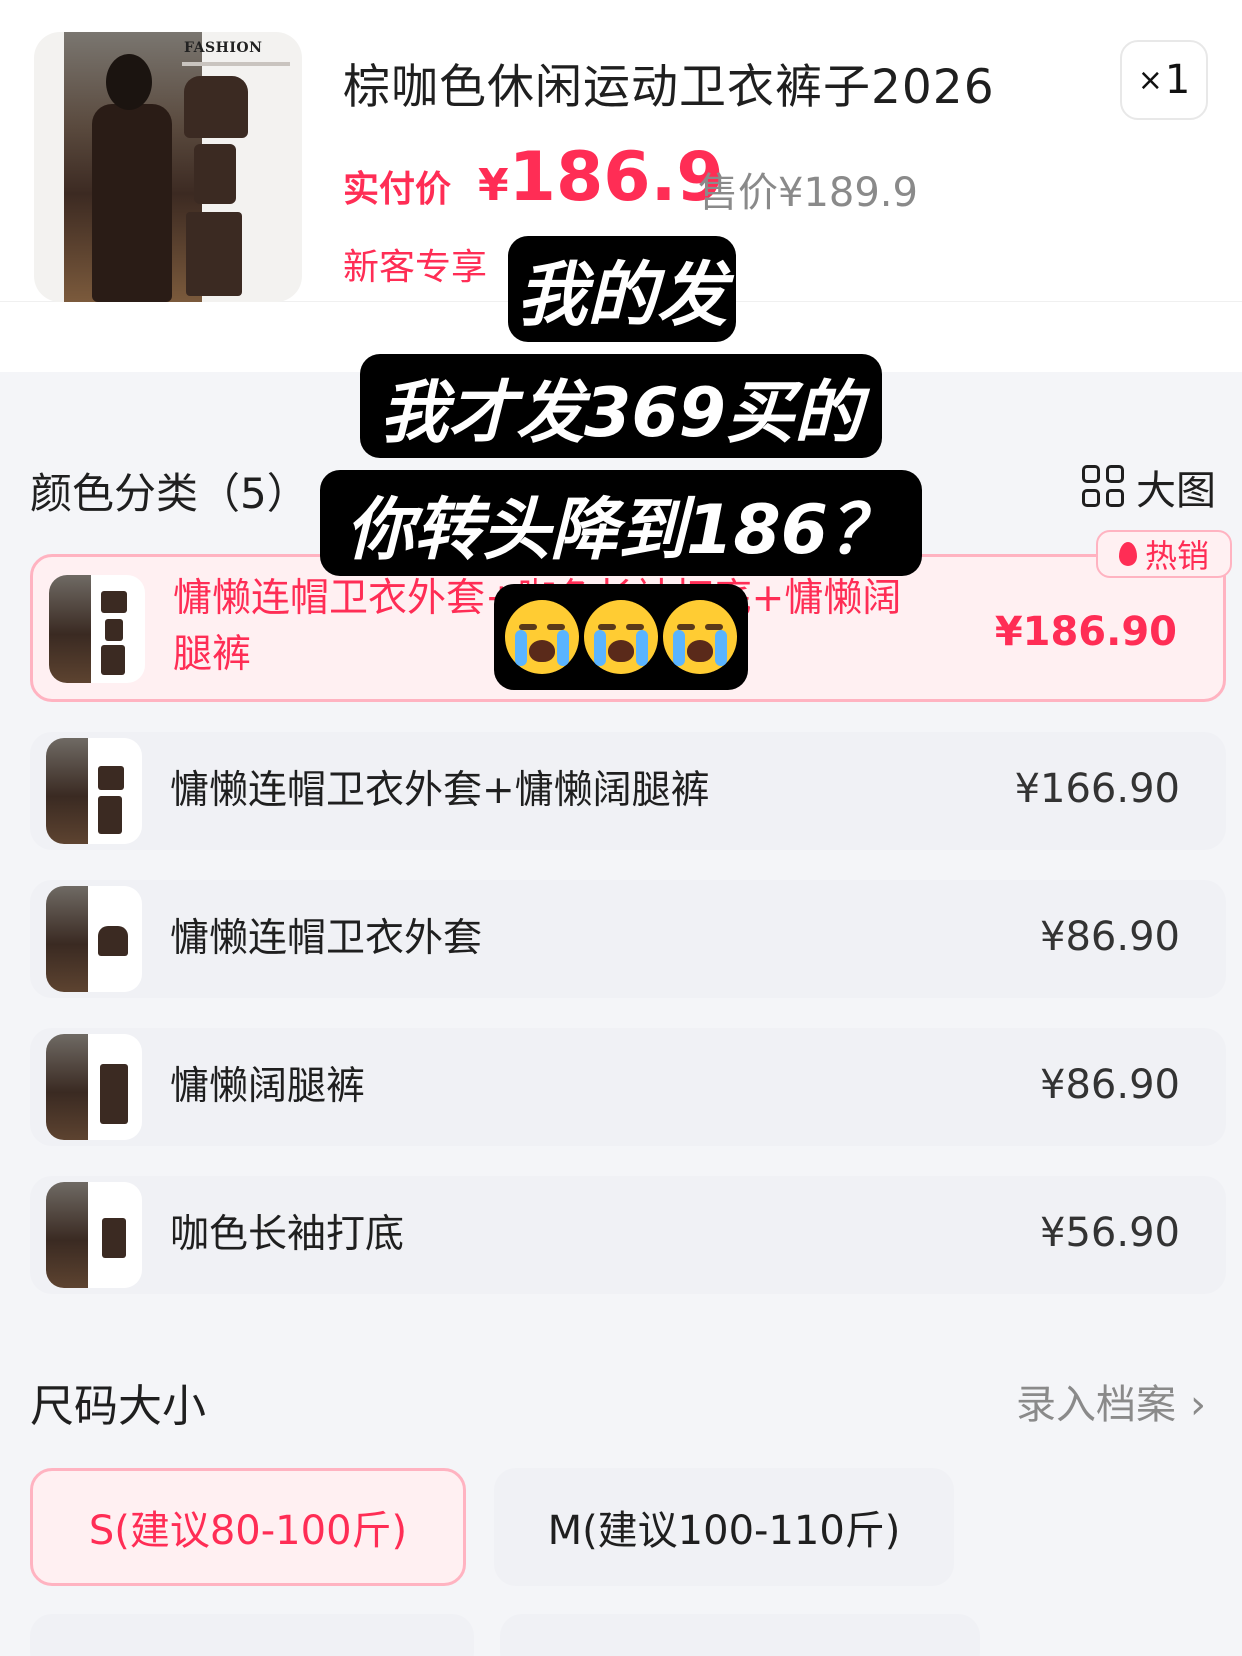  I want to click on quantity-multiplier: ×, so click(1150, 80).